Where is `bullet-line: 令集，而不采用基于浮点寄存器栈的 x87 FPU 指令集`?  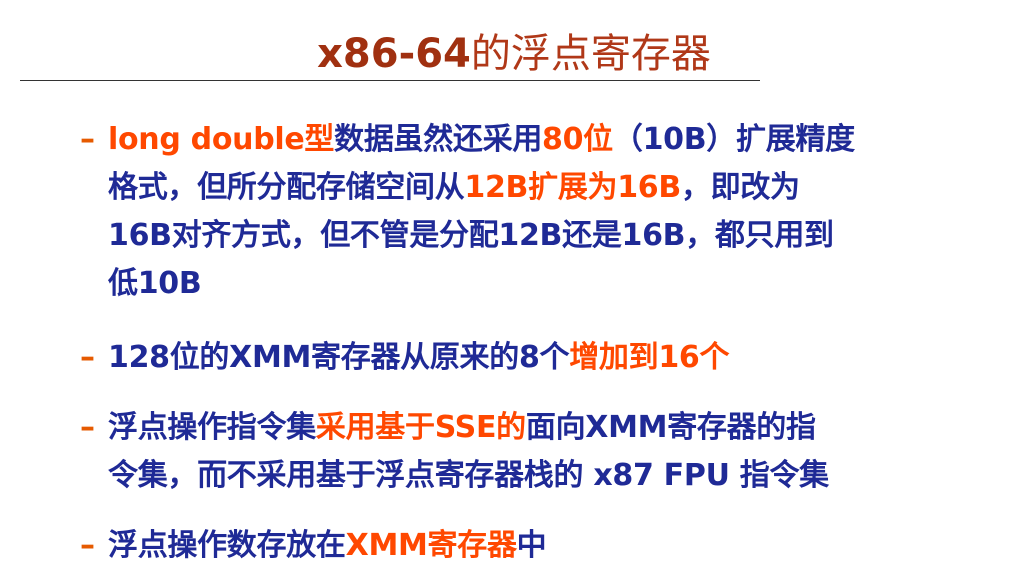 bullet-line: 令集，而不采用基于浮点寄存器栈的 x87 FPU 指令集 is located at coordinates (508, 476).